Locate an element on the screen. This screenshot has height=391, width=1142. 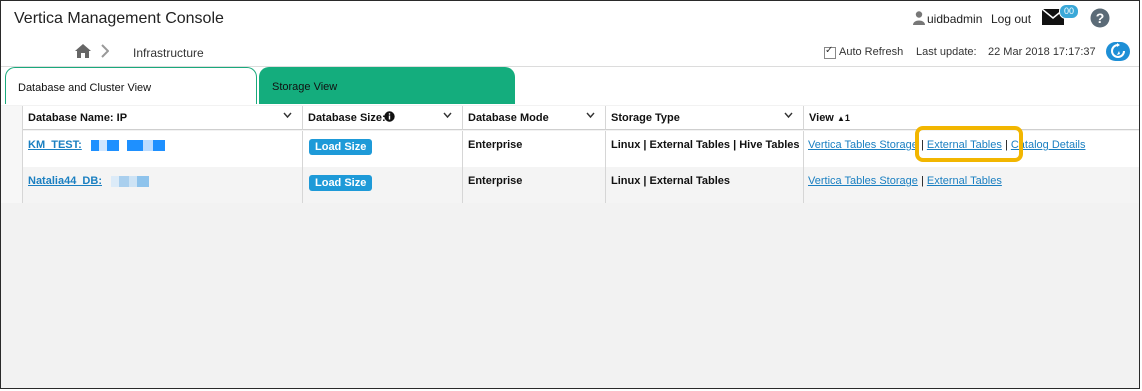
column-header-database-mode: Database Mode is located at coordinates (534, 118).